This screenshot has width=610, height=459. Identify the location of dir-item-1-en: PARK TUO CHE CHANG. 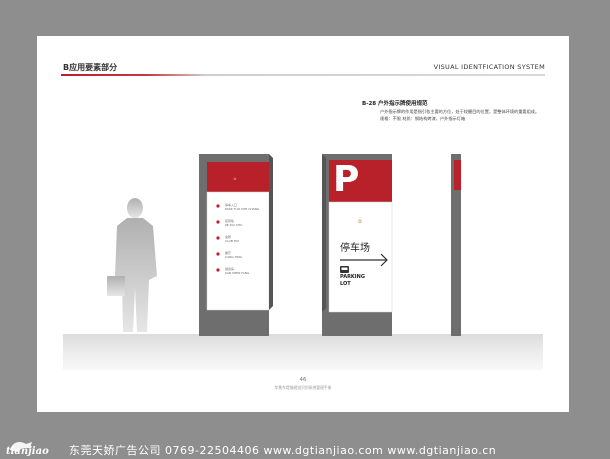
(242, 209).